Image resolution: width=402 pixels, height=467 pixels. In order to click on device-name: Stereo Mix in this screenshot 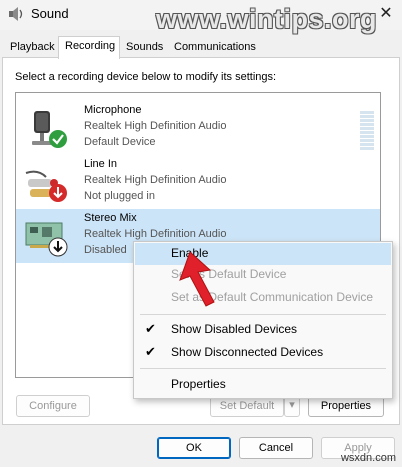, I will do `click(110, 218)`.